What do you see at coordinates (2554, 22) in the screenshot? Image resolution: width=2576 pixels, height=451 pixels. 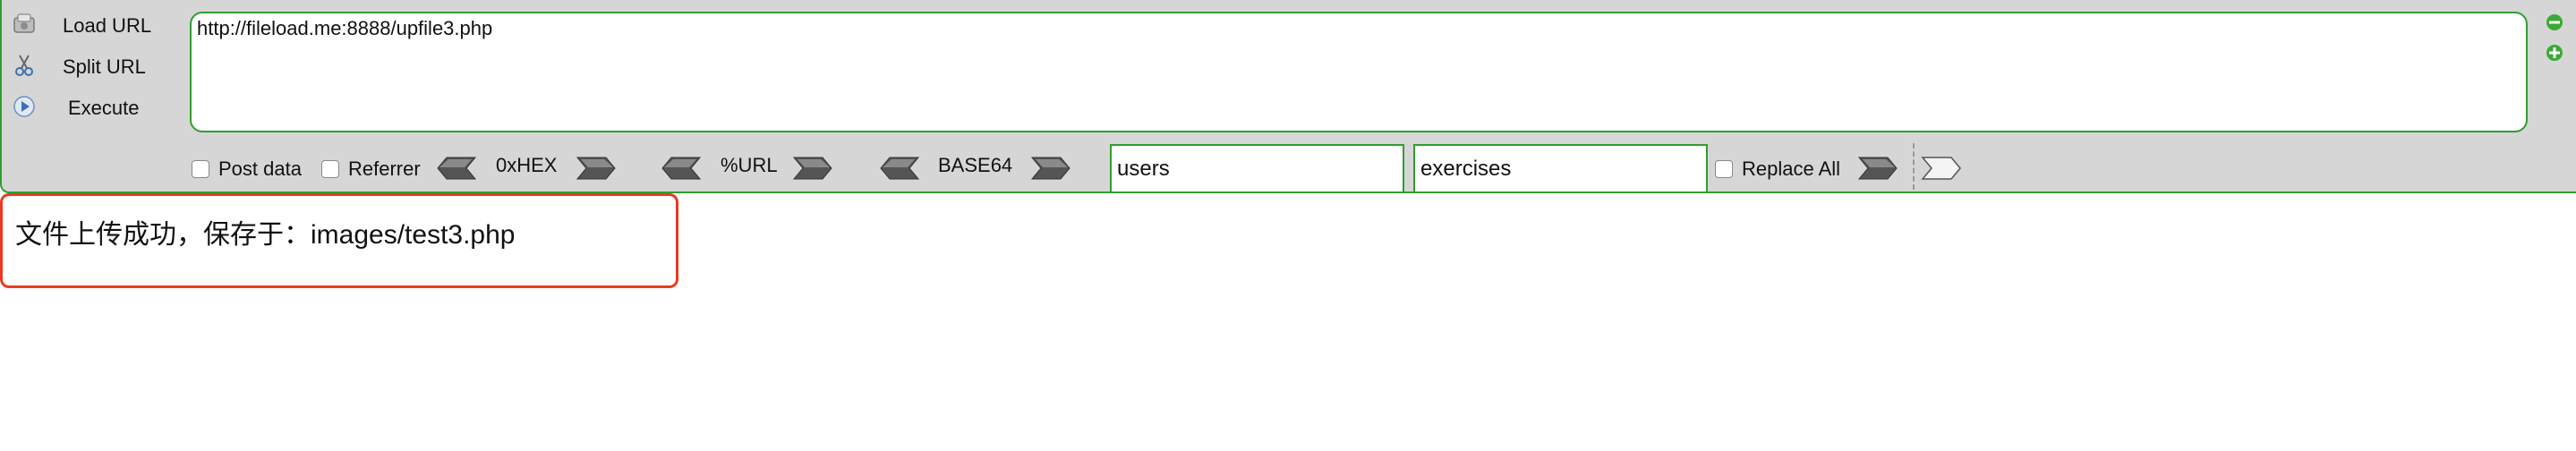 I see `minus-icon` at bounding box center [2554, 22].